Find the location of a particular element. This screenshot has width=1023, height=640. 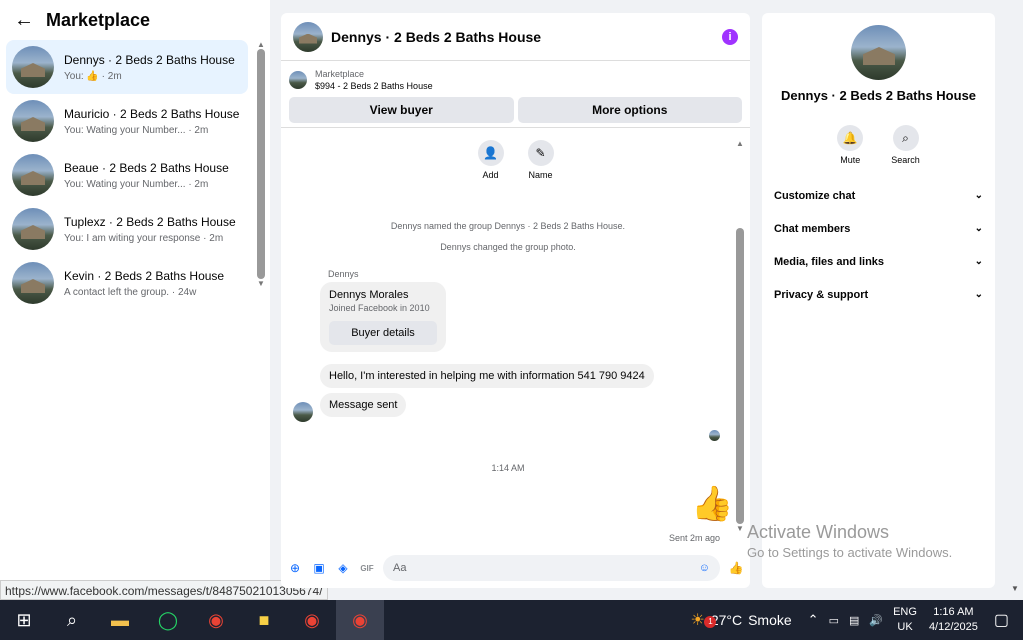

mute-button: 🔔 Mute is located at coordinates (850, 145).